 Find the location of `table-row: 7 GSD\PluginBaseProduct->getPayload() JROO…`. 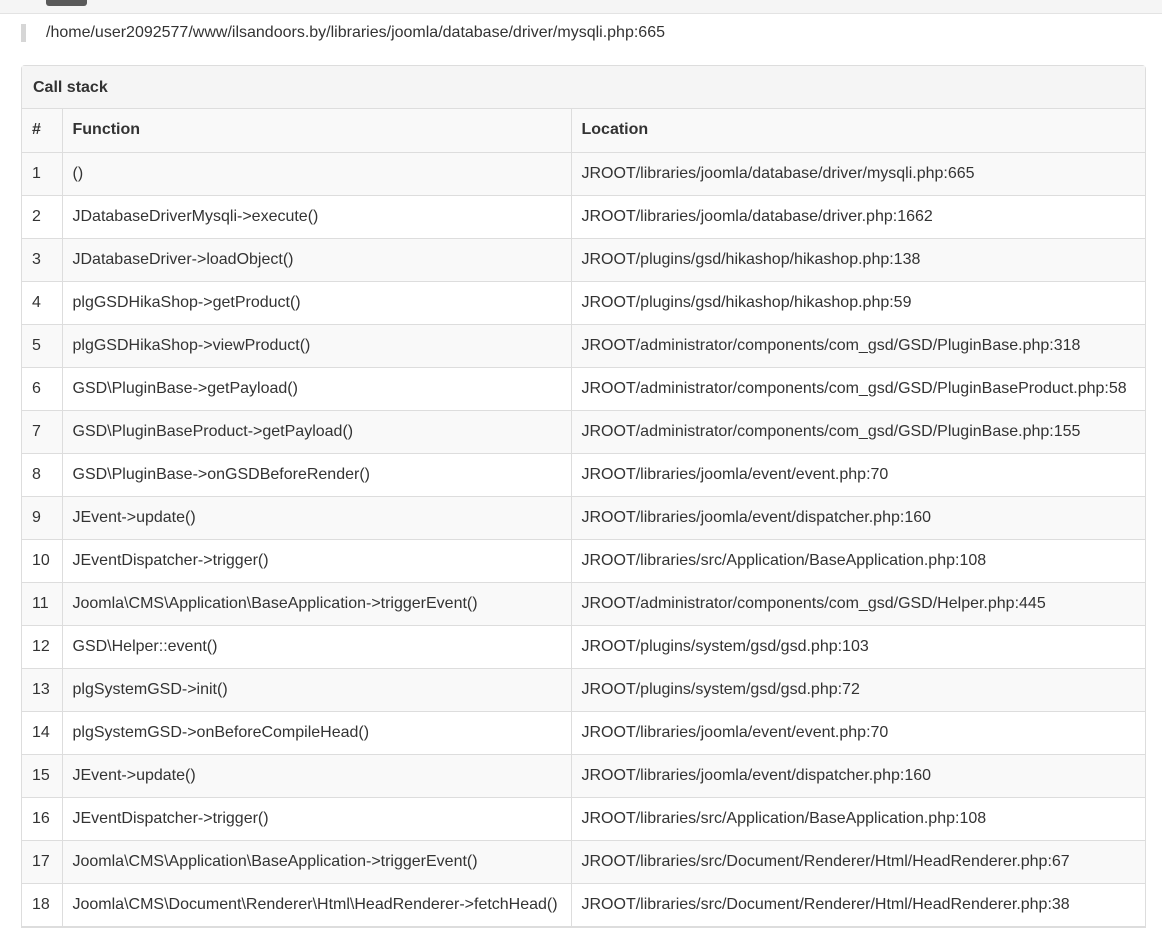

table-row: 7 GSD\PluginBaseProduct->getPayload() JROO… is located at coordinates (583, 432).